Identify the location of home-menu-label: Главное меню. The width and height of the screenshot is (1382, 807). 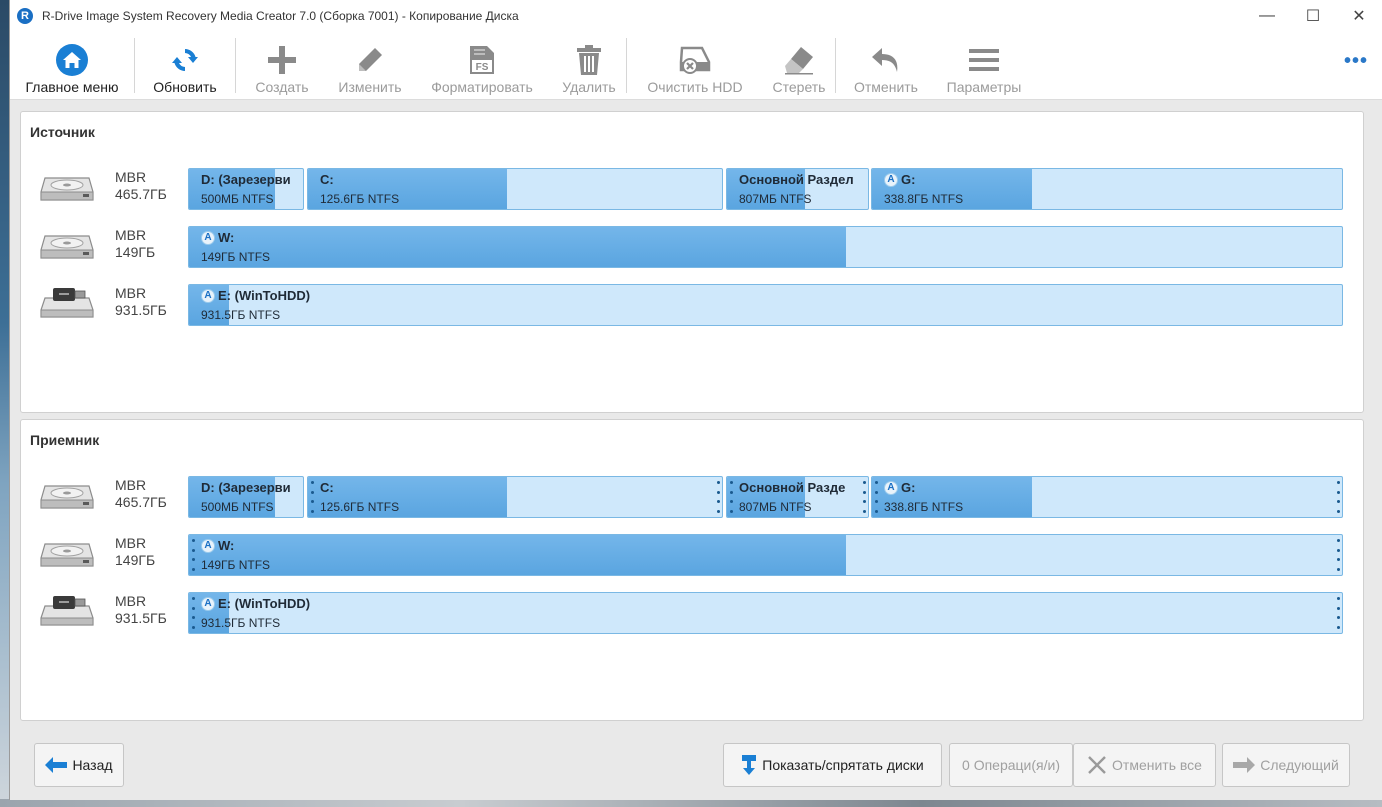
(72, 87).